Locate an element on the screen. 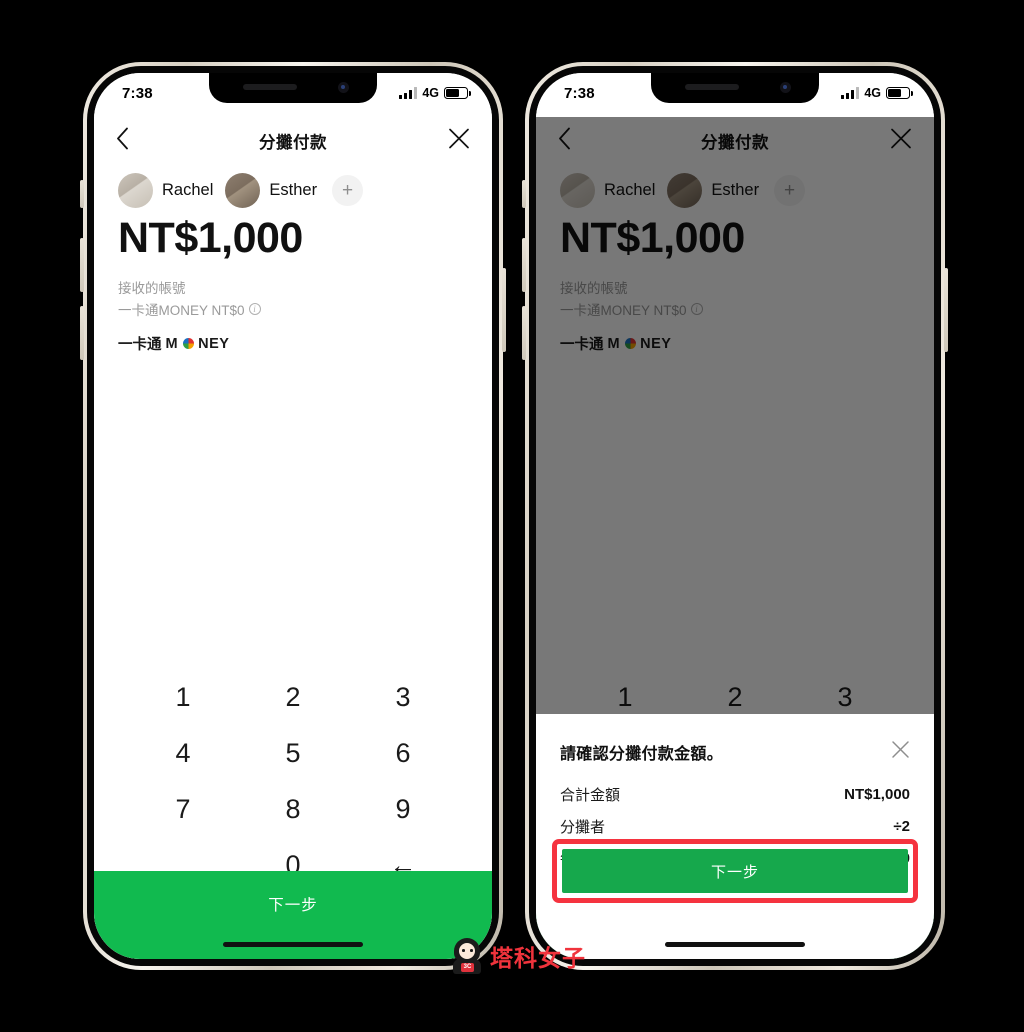  page-title: 分攤付款 is located at coordinates (293, 143).